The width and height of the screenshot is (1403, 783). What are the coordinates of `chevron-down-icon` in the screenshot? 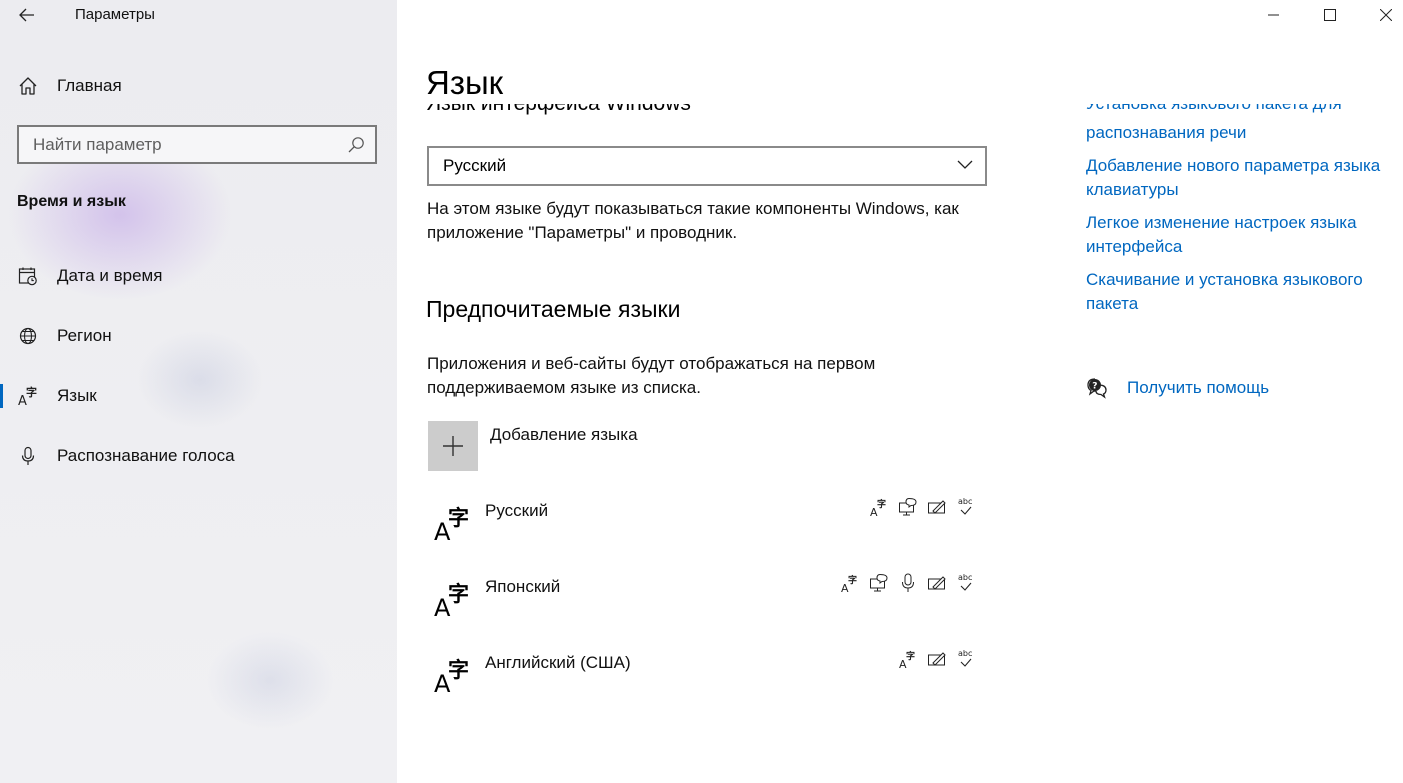 It's located at (965, 164).